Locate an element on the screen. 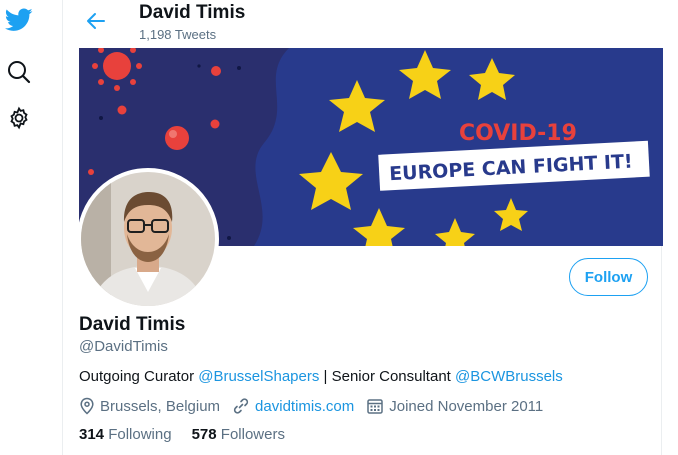 The width and height of the screenshot is (678, 455). left-rail is located at coordinates (20, 227).